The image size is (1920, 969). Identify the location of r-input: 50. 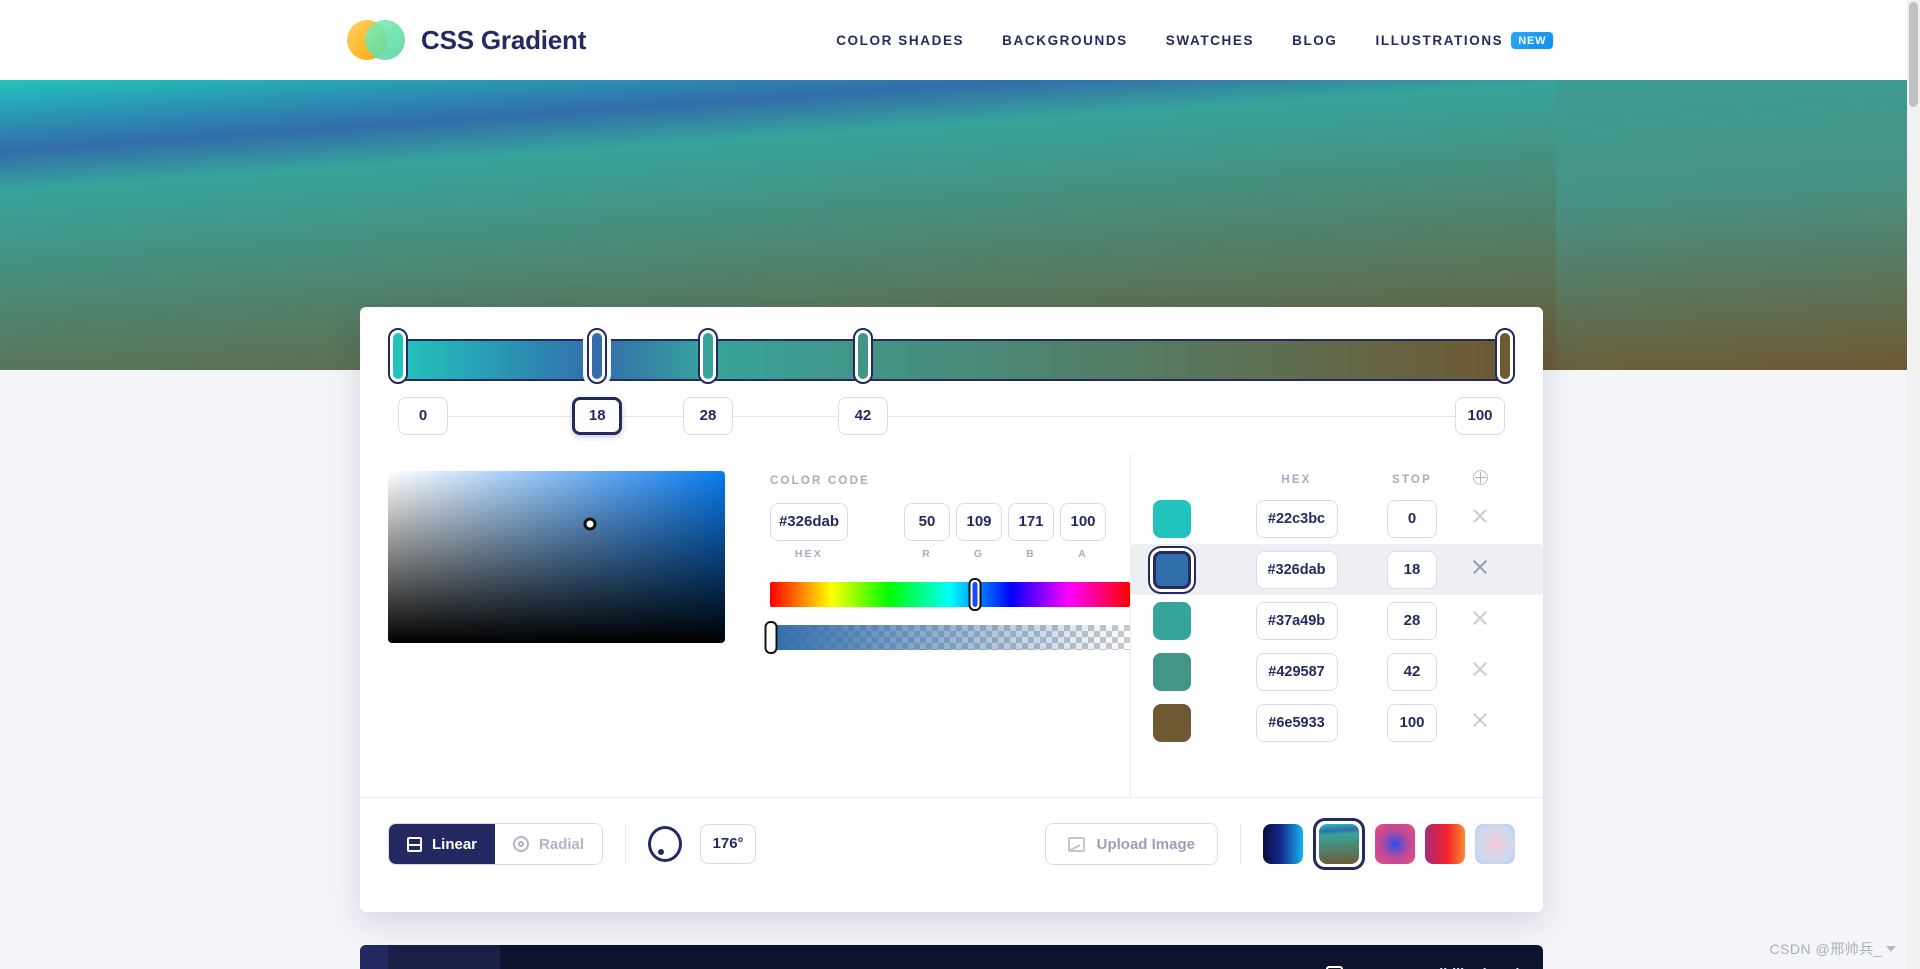
(927, 522).